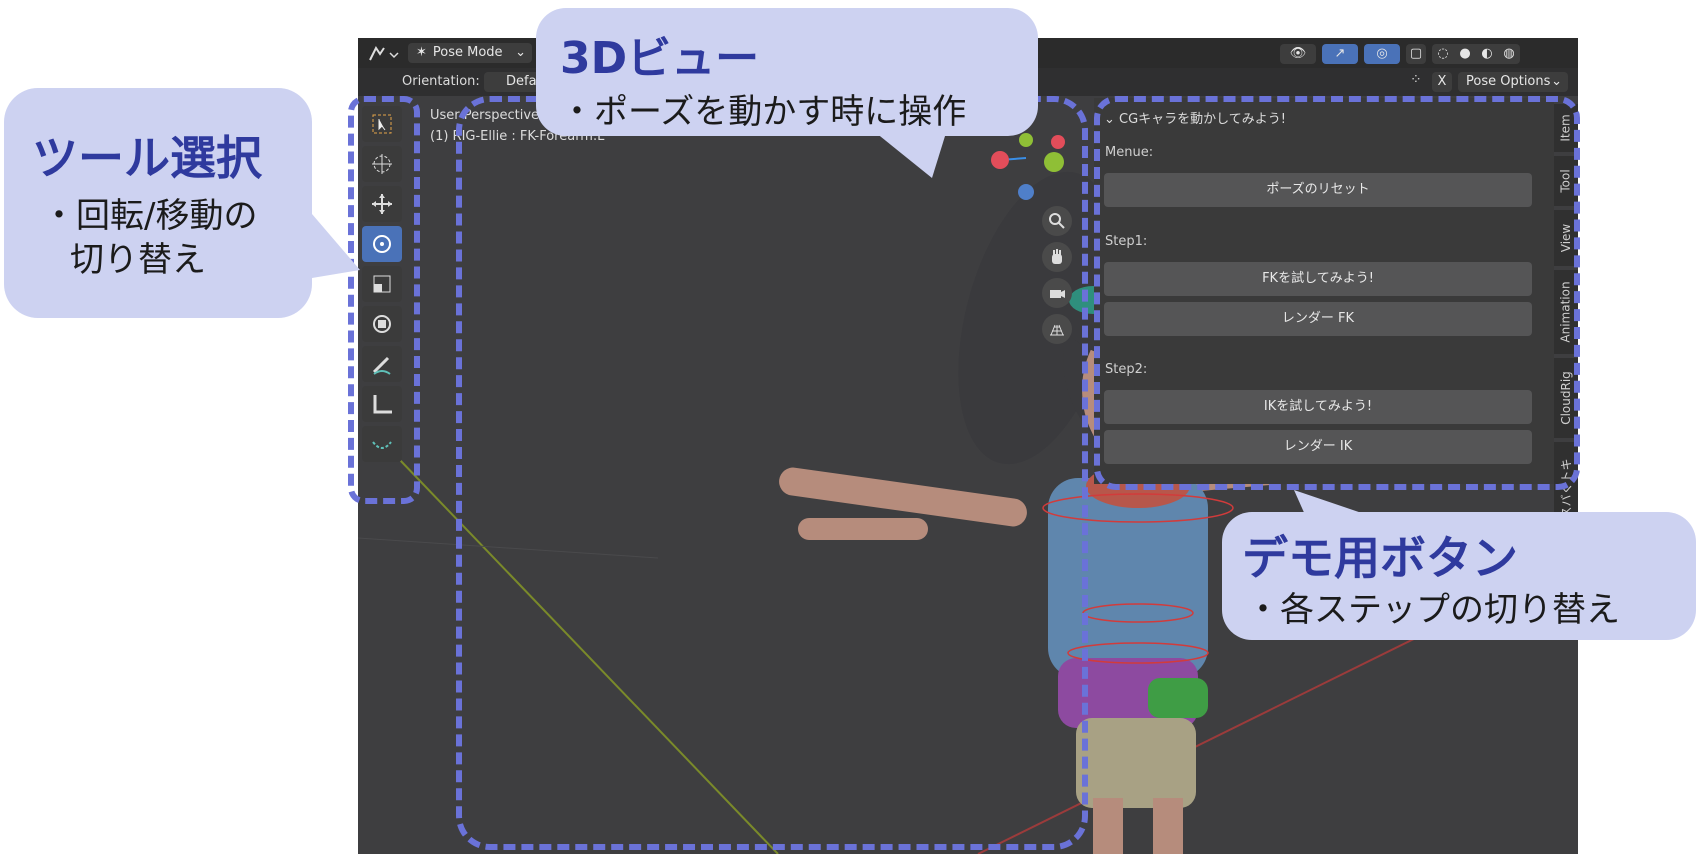  I want to click on view3d-callout-line1: ・ポーズを動かす時に操作, so click(763, 112).